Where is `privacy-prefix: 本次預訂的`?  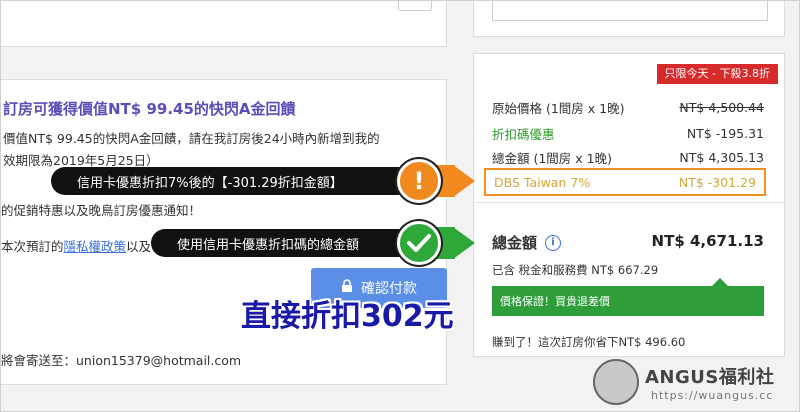 privacy-prefix: 本次預訂的 is located at coordinates (32, 246).